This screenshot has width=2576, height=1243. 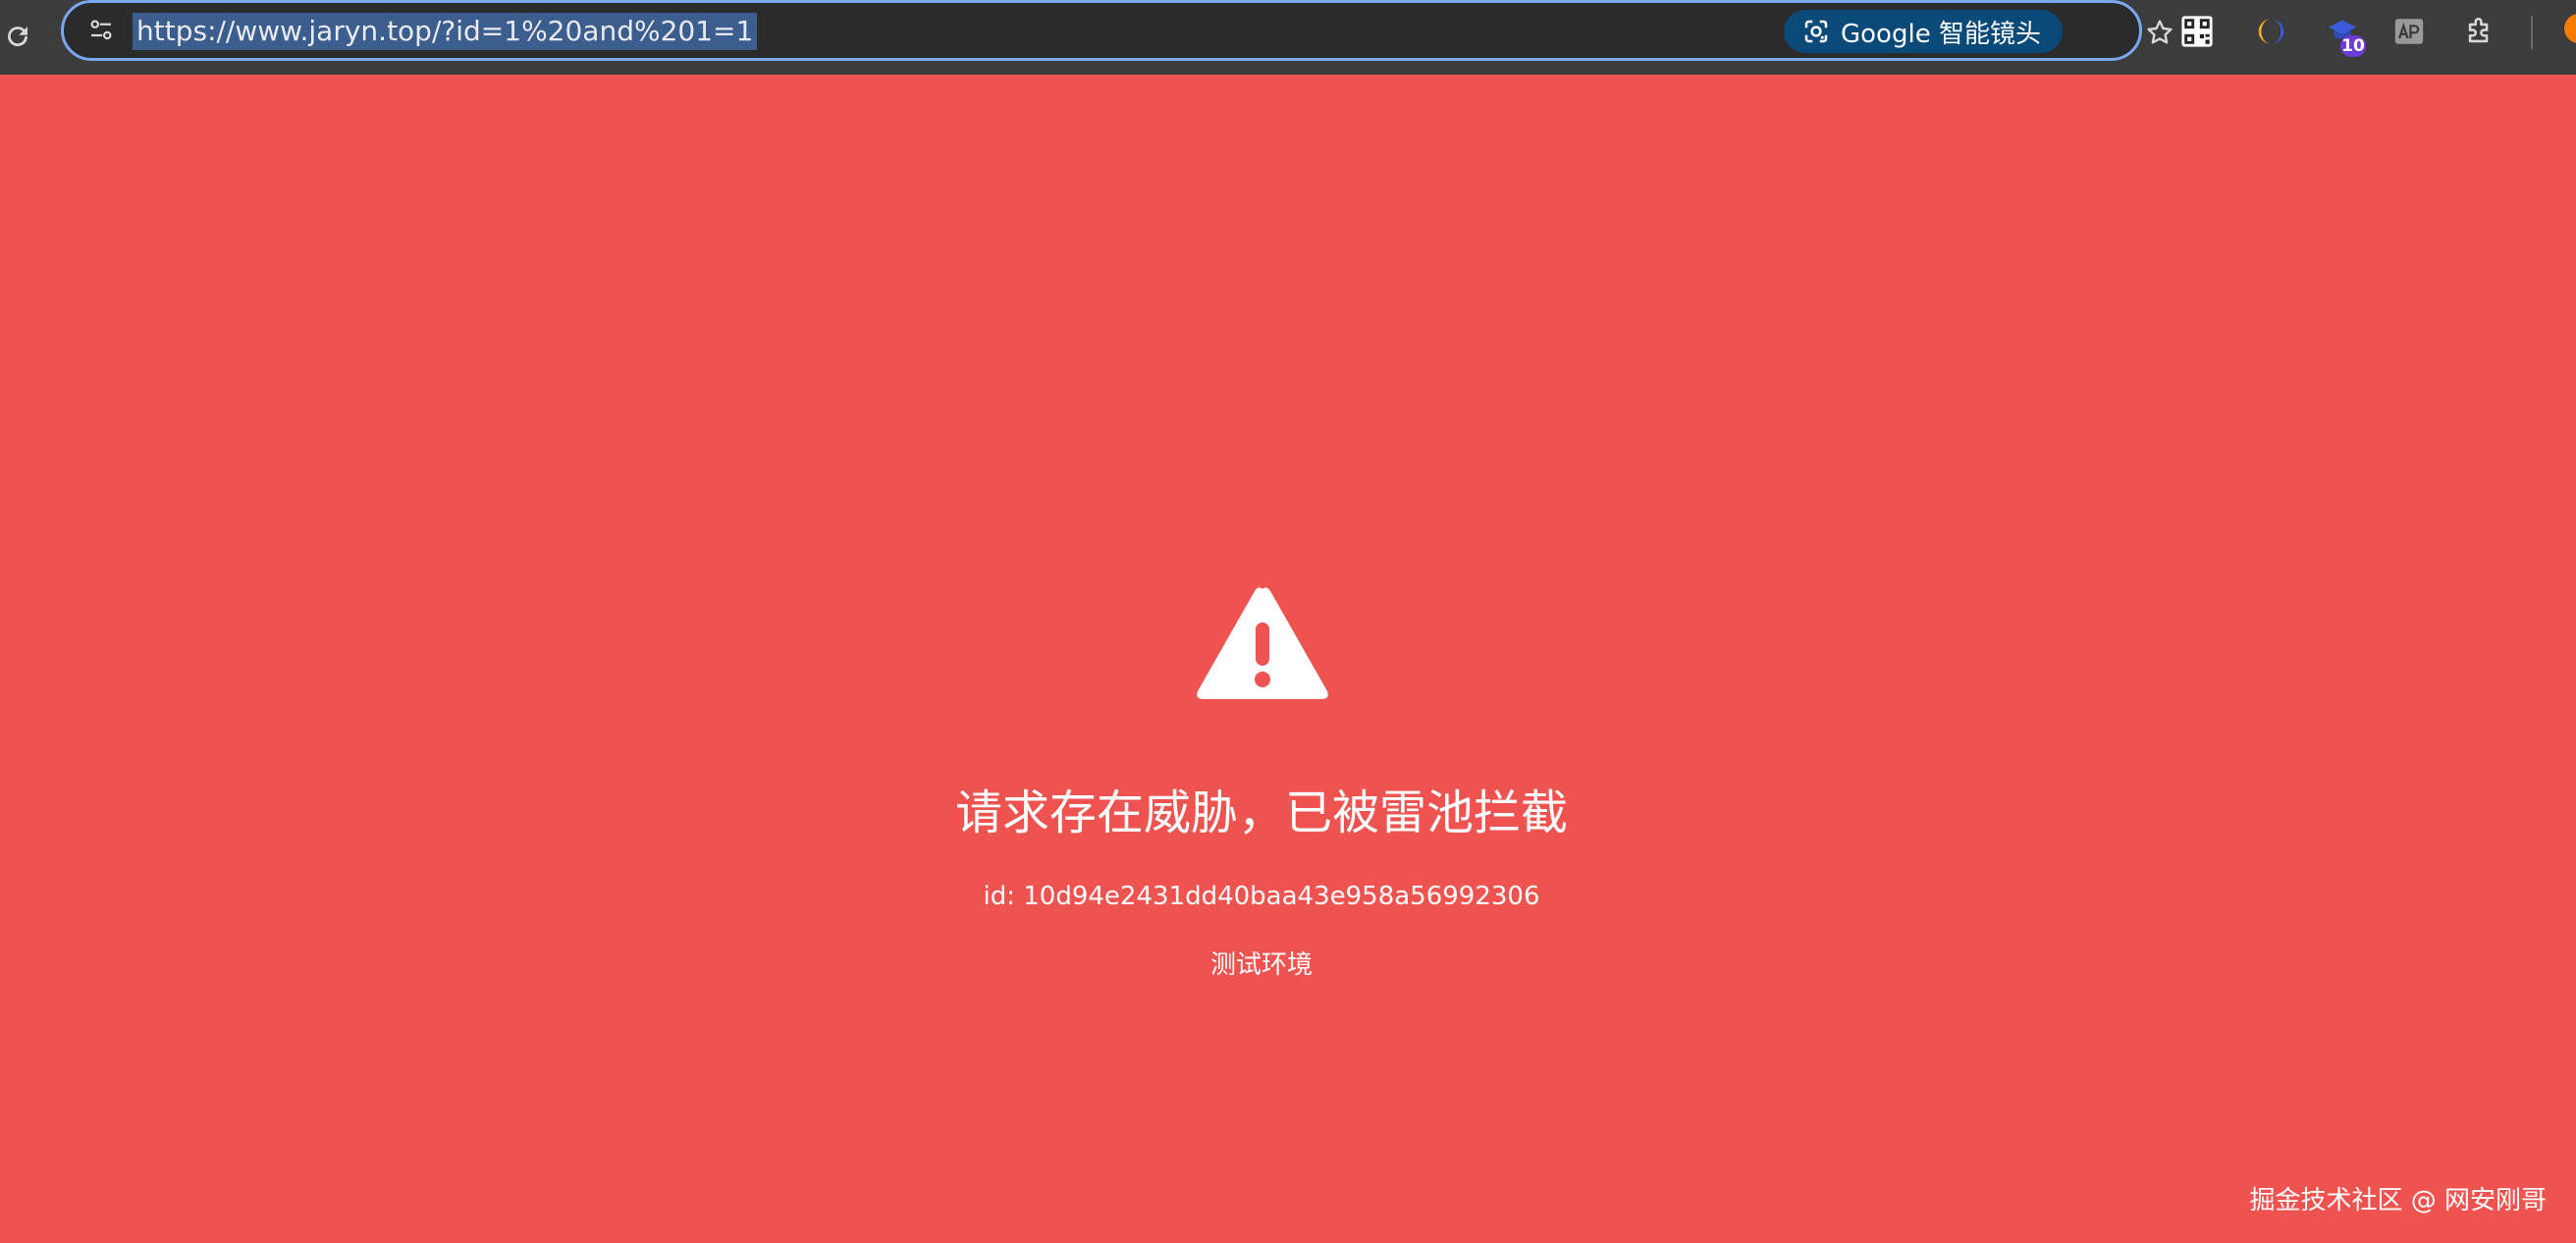 What do you see at coordinates (1261, 965) in the screenshot?
I see `environment-label: 测试环境` at bounding box center [1261, 965].